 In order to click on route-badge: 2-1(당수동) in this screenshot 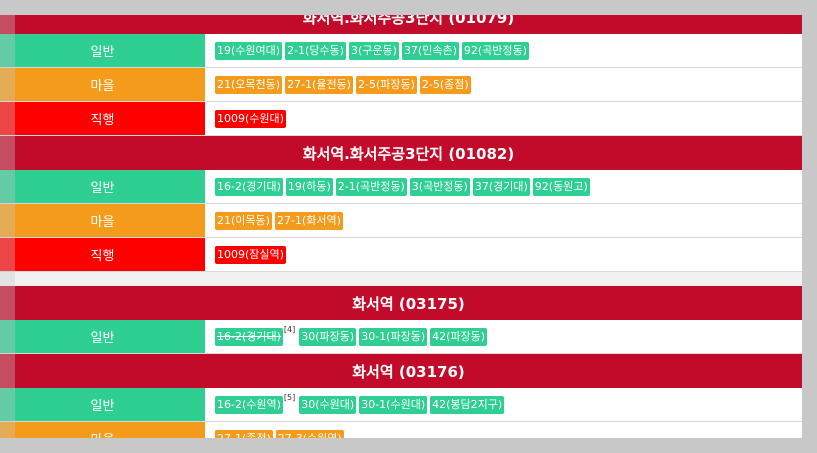, I will do `click(315, 50)`.